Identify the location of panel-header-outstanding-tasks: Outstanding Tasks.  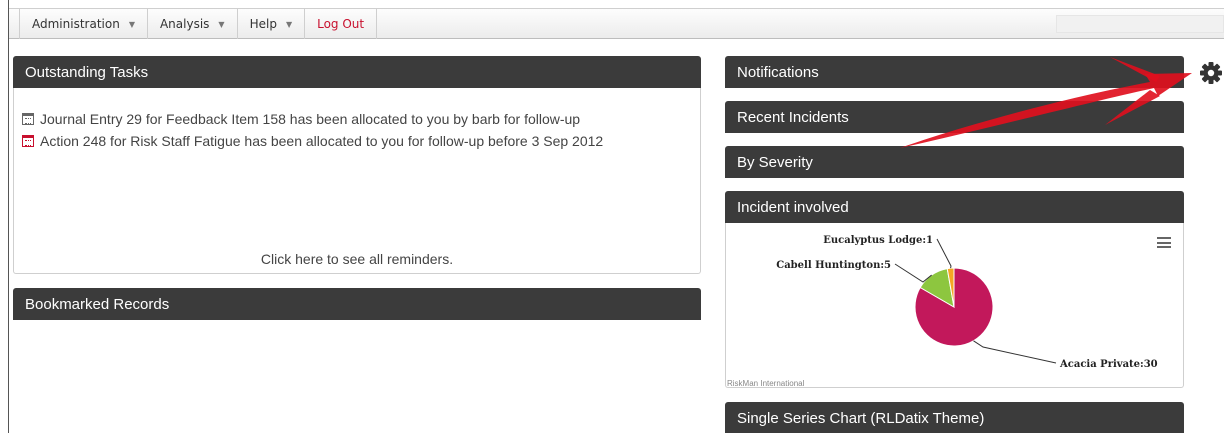
(357, 72).